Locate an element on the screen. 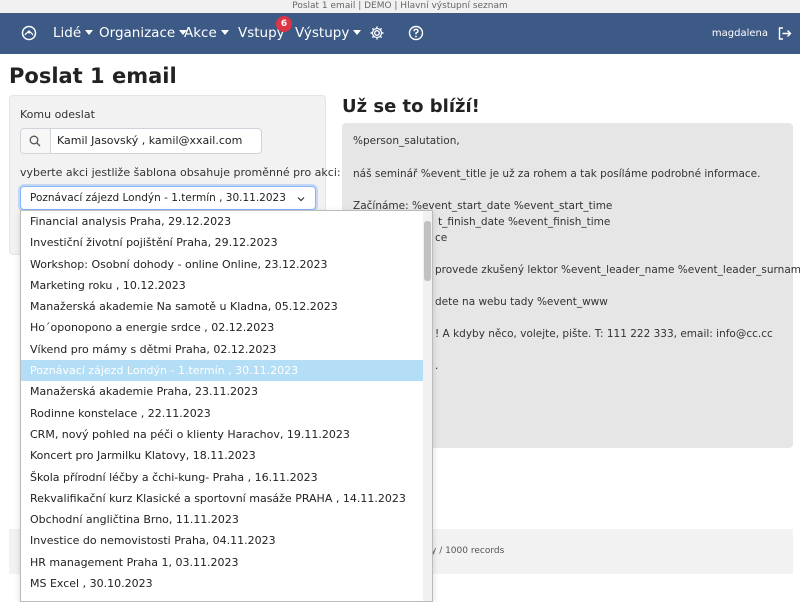  template-line: ce is located at coordinates (441, 238).